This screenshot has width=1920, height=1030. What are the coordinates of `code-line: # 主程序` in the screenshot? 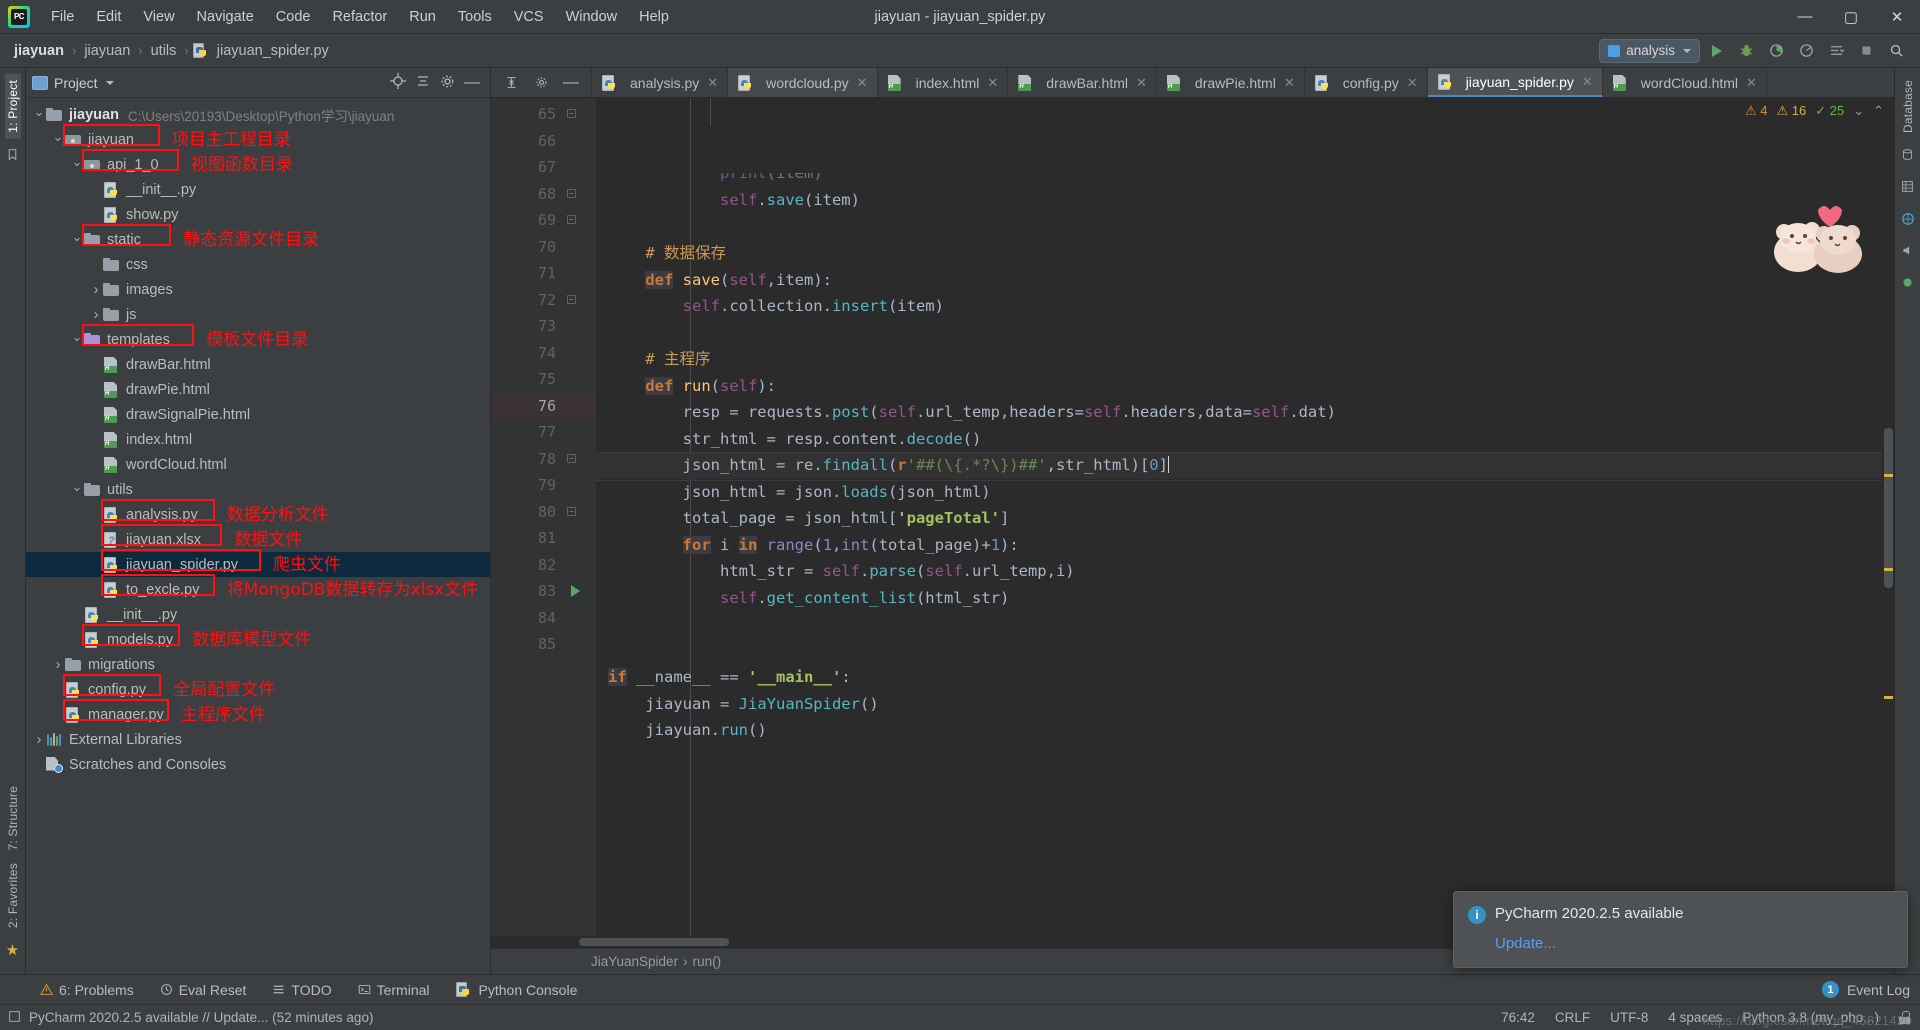 It's located at (1245, 359).